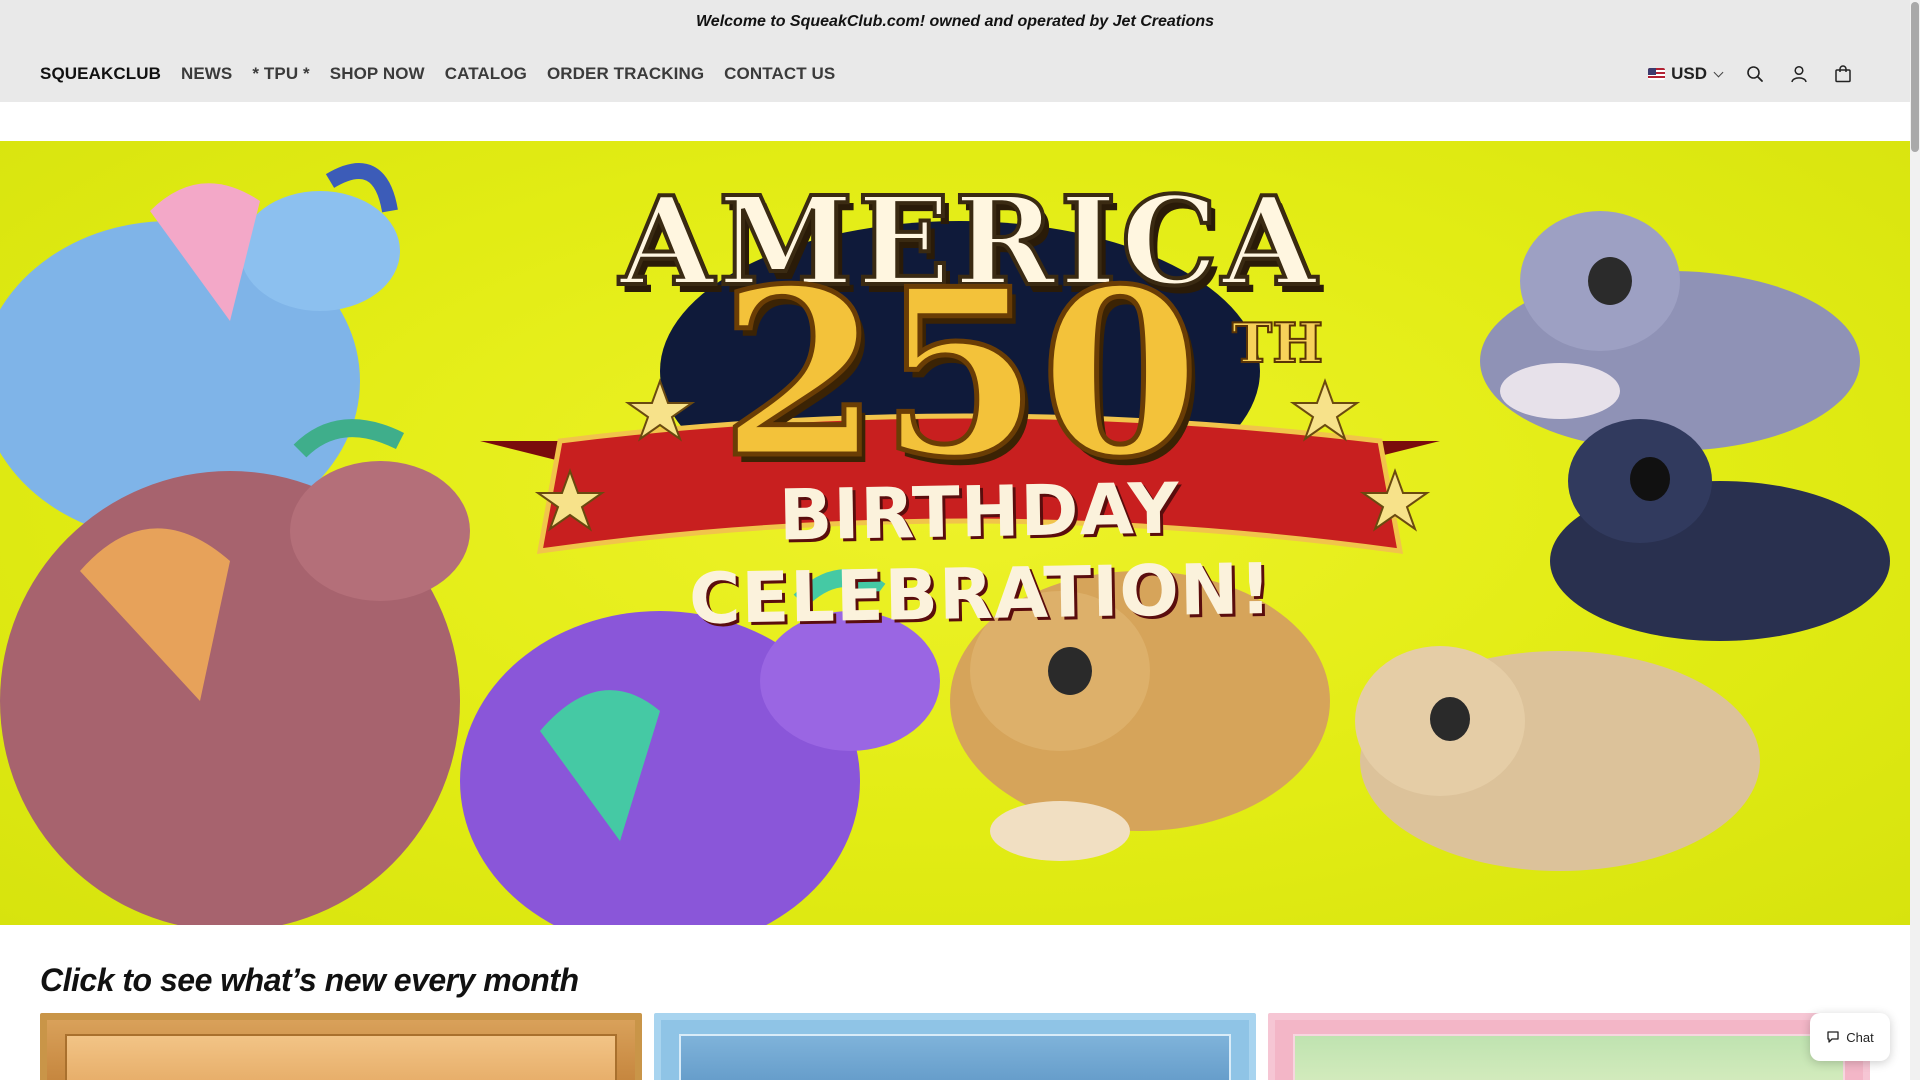 This screenshot has width=1920, height=1080. Describe the element at coordinates (377, 74) in the screenshot. I see `nav-shop-now: SHOP NOW` at that location.